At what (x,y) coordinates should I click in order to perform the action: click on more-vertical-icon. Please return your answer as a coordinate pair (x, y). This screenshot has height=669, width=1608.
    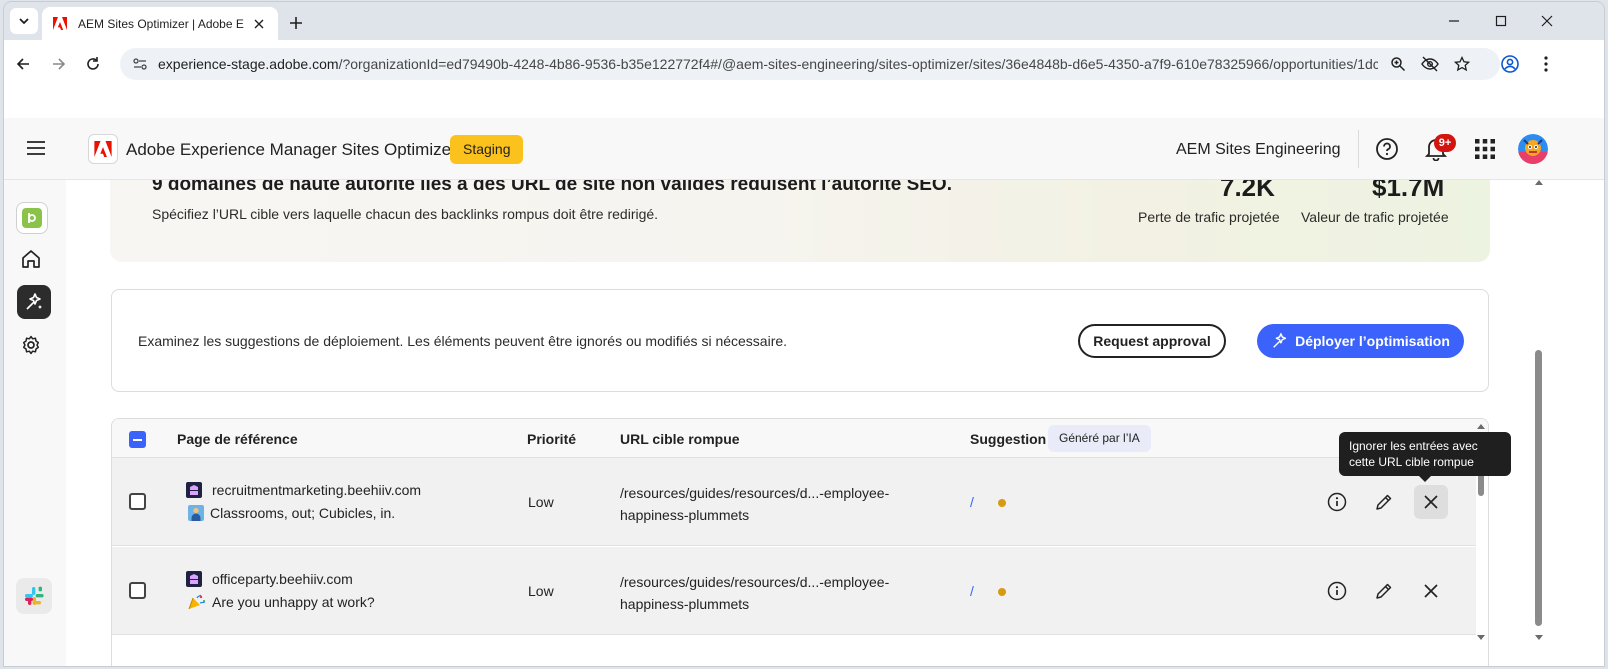
    Looking at the image, I should click on (1546, 64).